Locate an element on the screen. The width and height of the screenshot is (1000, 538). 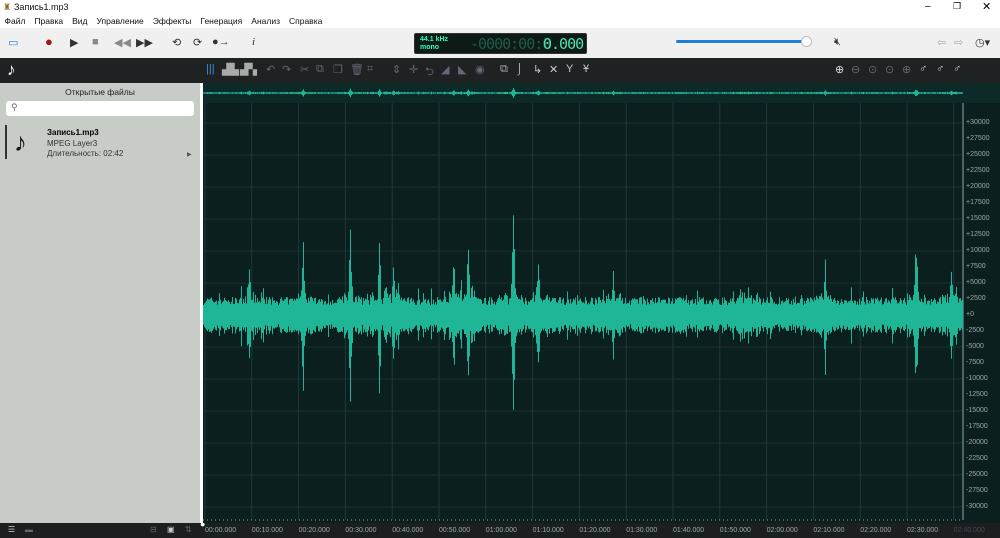
curve-in-icon: ⌡ is located at coordinates (519, 69).